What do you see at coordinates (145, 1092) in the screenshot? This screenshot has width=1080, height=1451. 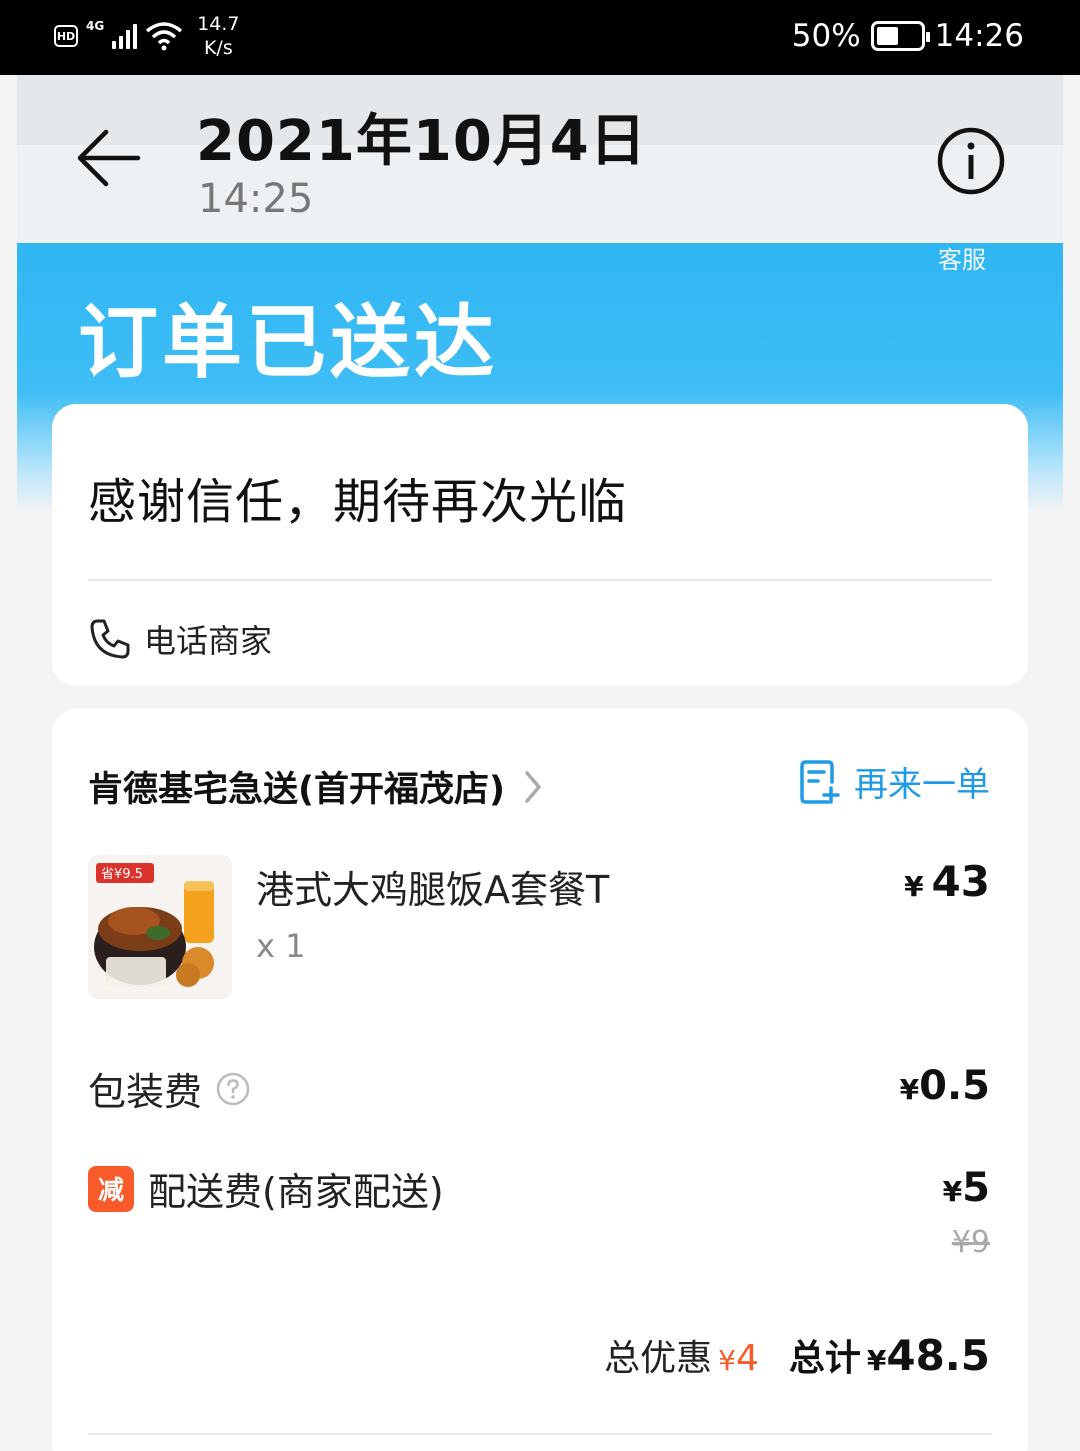 I see `packaging-fee-label: 包装费` at bounding box center [145, 1092].